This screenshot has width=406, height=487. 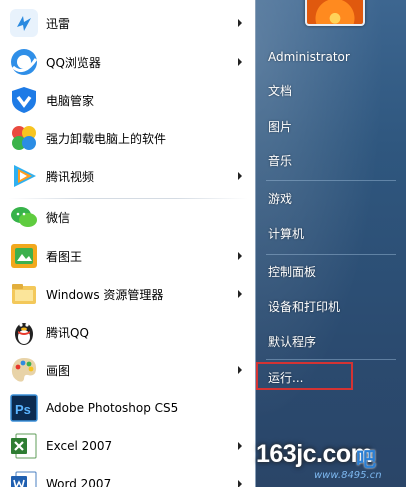 What do you see at coordinates (128, 332) in the screenshot?
I see `program-item-qq: 腾讯QQ` at bounding box center [128, 332].